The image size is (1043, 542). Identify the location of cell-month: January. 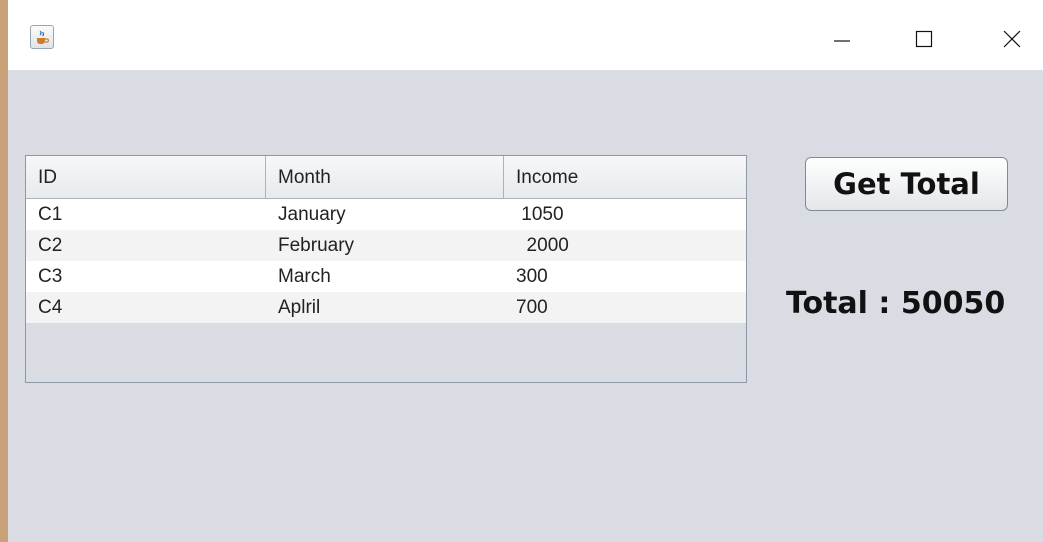
(385, 214).